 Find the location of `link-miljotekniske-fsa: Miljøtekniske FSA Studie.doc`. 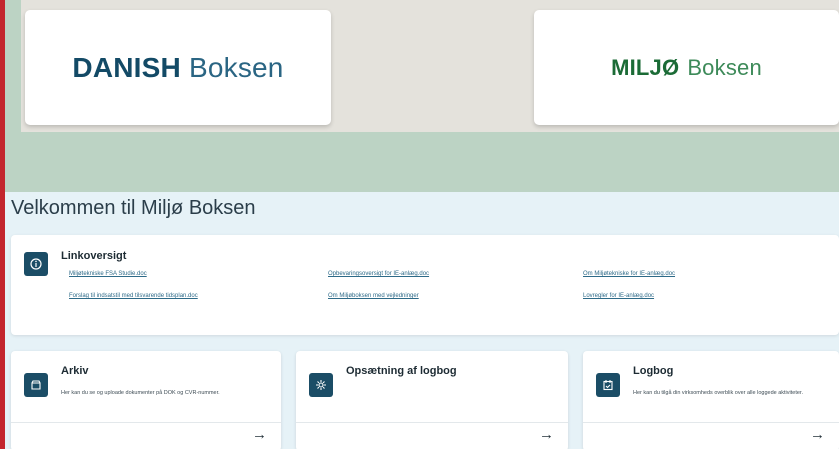

link-miljotekniske-fsa: Miljøtekniske FSA Studie.doc is located at coordinates (108, 274).